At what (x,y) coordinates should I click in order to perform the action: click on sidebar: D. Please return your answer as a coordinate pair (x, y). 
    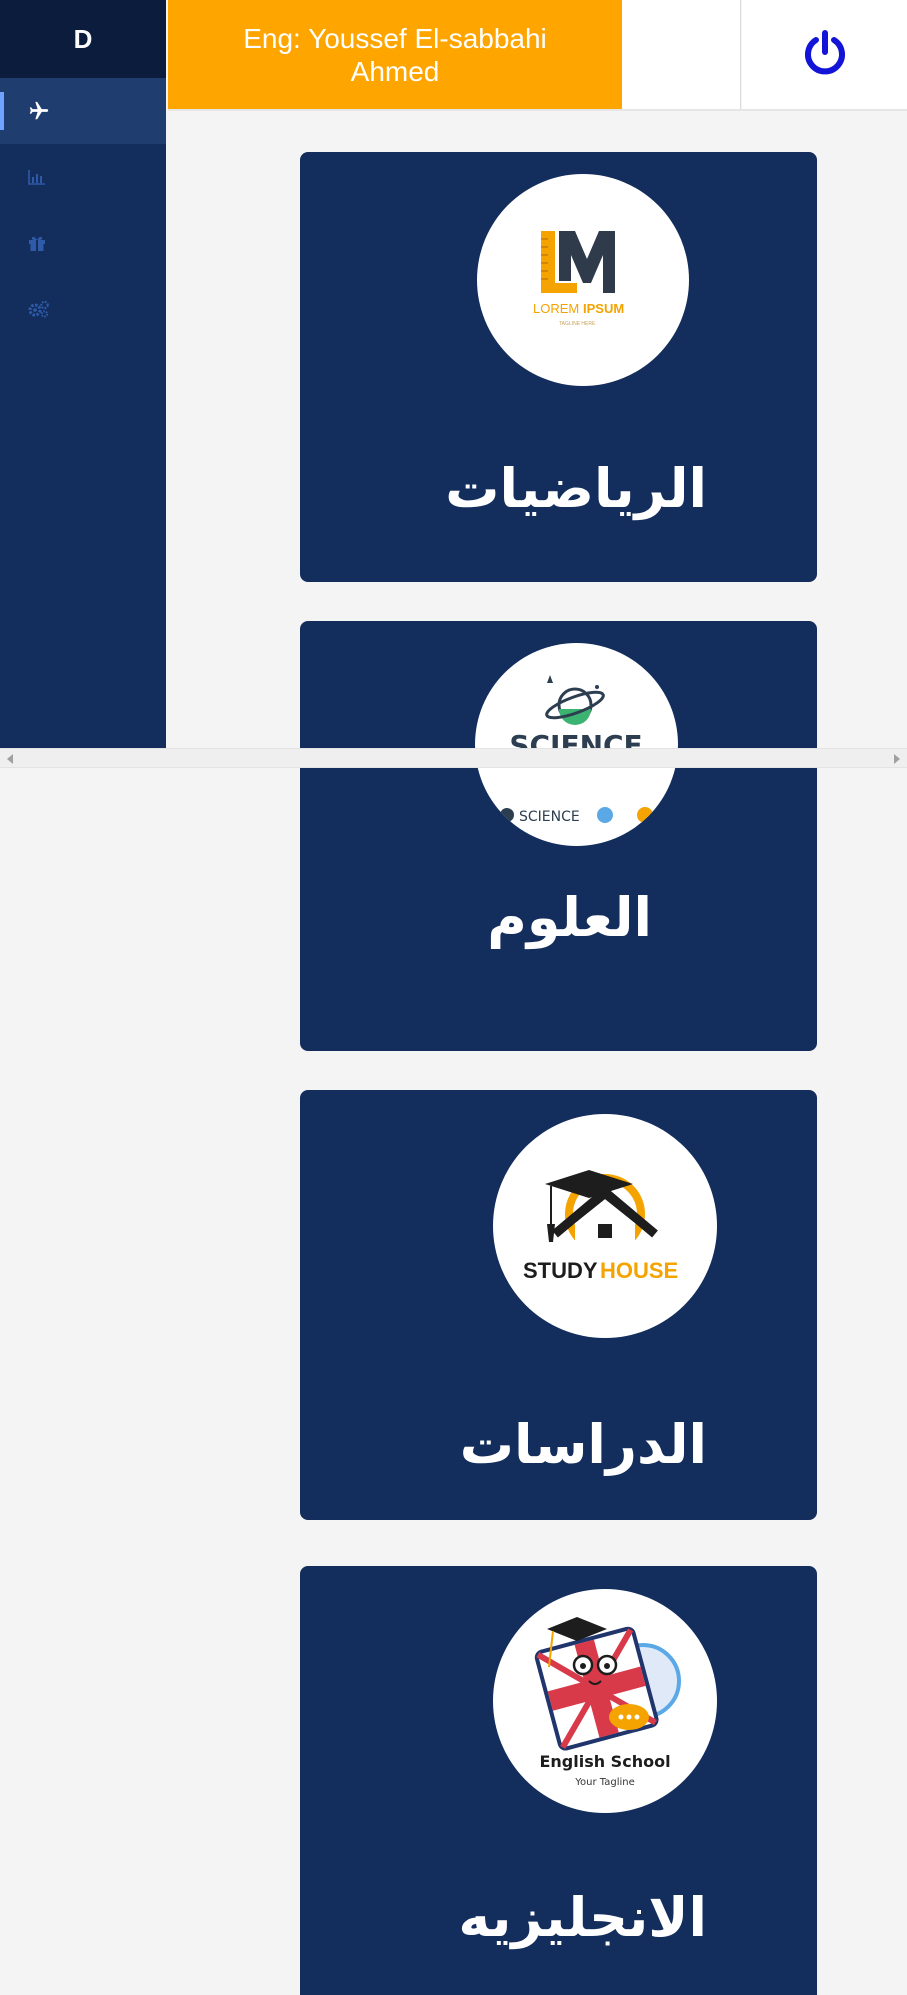
    Looking at the image, I should click on (83, 374).